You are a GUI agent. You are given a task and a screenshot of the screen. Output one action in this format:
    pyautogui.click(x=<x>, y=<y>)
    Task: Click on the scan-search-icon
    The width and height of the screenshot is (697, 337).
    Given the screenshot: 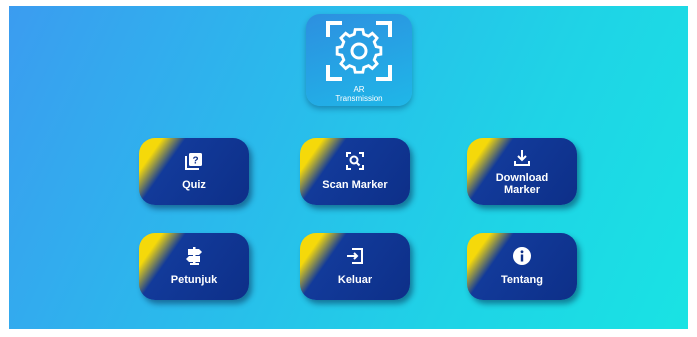 What is the action you would take?
    pyautogui.click(x=355, y=161)
    